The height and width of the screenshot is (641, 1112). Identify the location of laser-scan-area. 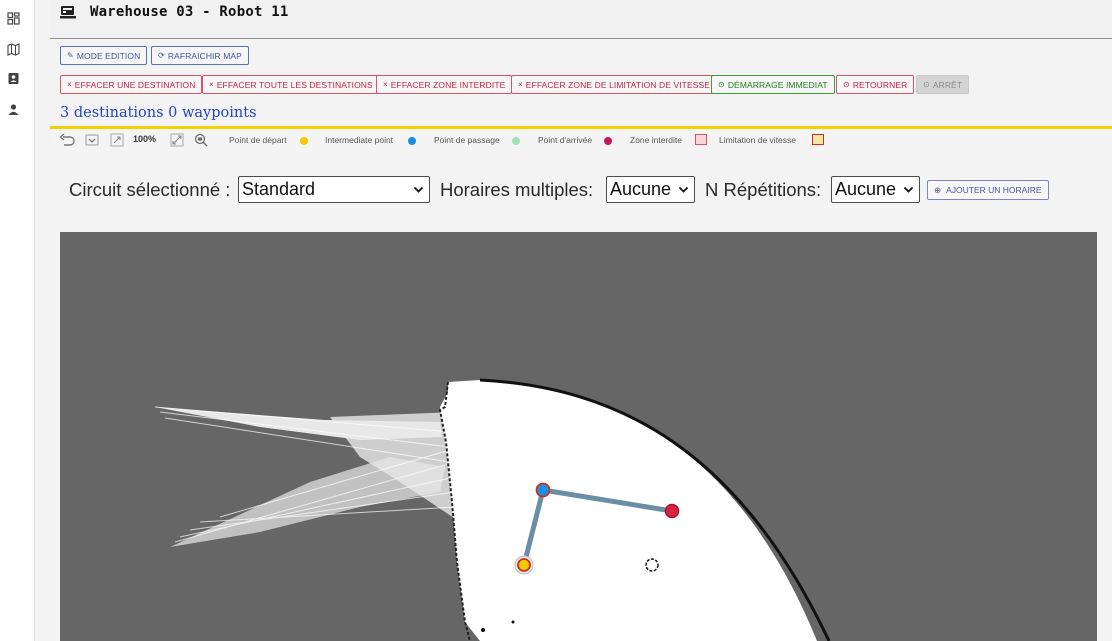
(307, 477).